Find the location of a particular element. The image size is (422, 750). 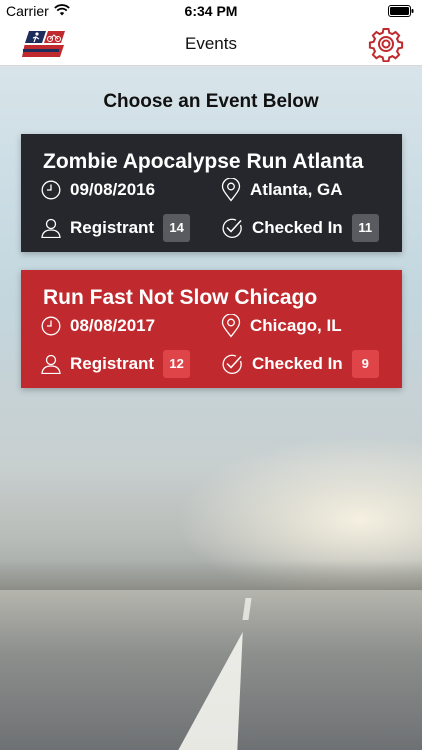

gear-icon is located at coordinates (386, 44).